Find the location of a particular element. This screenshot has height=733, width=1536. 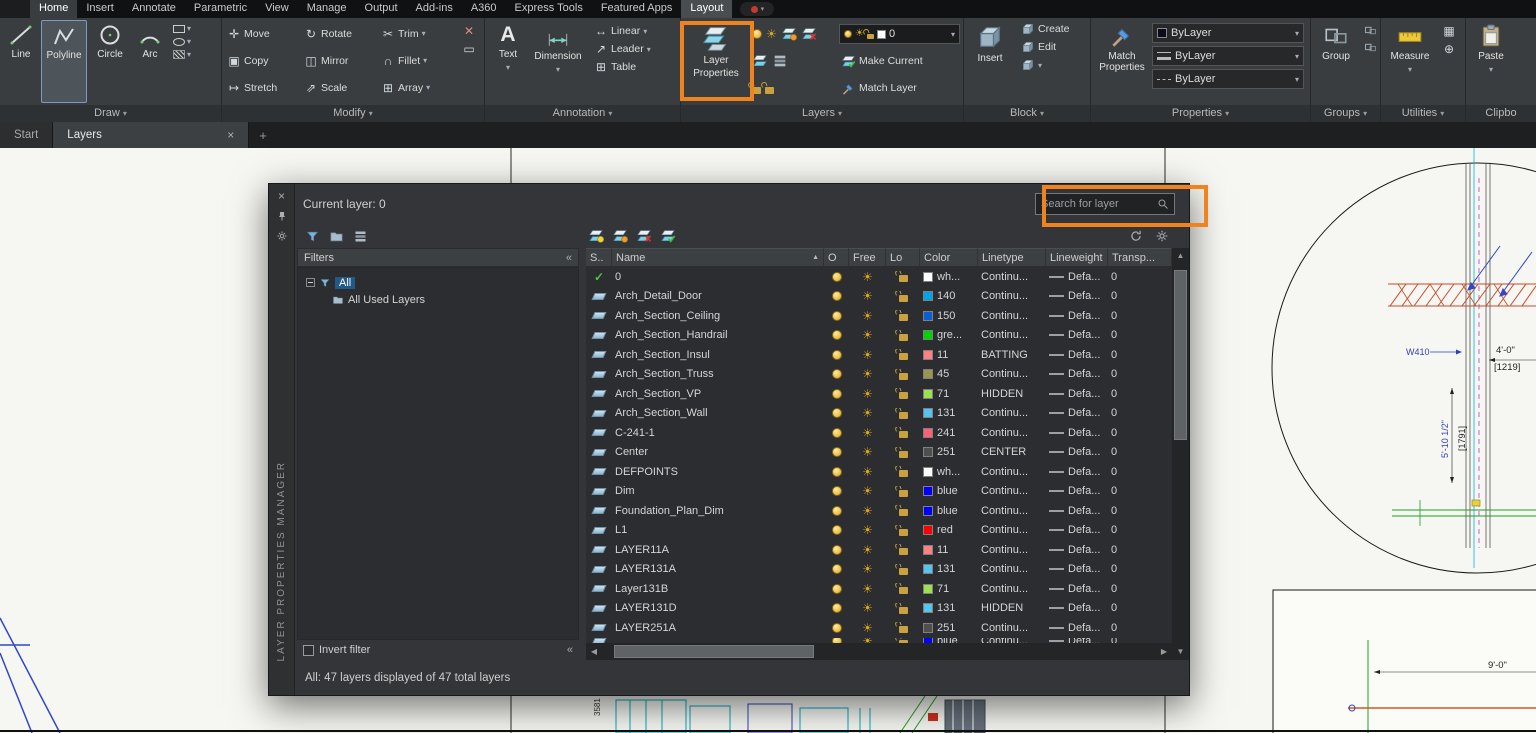

layer-off-icon is located at coordinates (757, 34).